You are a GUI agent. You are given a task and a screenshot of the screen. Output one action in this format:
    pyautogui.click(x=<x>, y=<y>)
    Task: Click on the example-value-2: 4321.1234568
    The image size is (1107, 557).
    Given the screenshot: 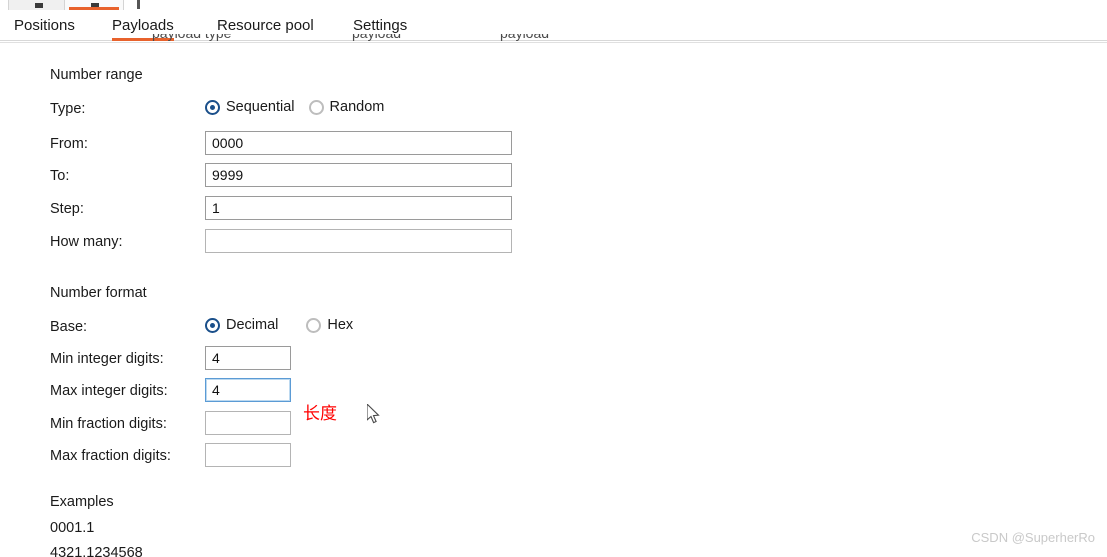 What is the action you would take?
    pyautogui.click(x=96, y=551)
    